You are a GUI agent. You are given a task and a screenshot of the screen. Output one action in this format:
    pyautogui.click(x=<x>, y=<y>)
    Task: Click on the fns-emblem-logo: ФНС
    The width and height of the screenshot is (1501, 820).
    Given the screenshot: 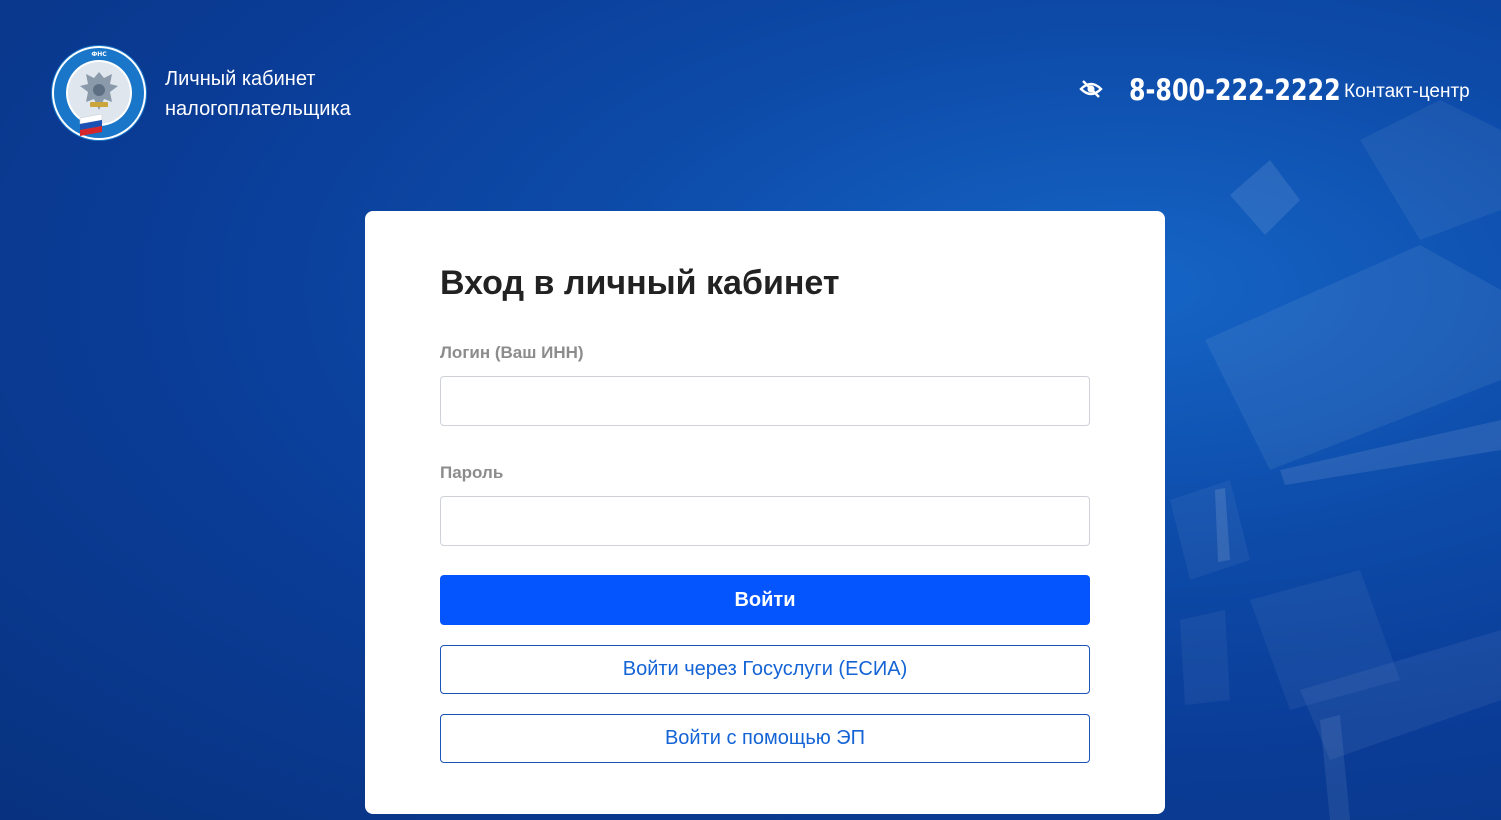 What is the action you would take?
    pyautogui.click(x=99, y=93)
    